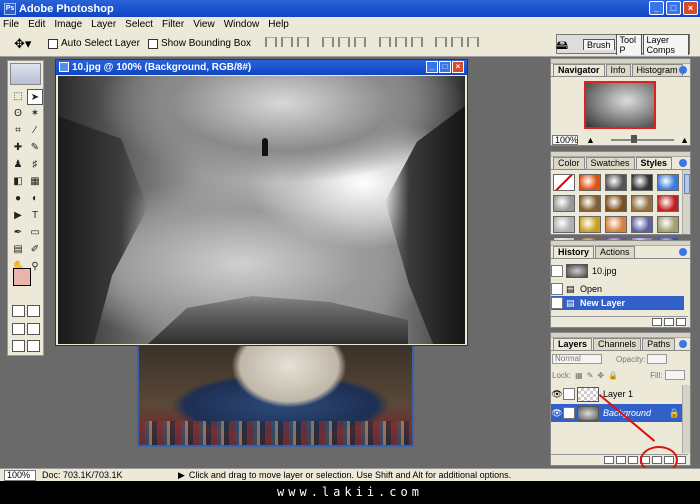 This screenshot has height=504, width=700. What do you see at coordinates (36, 24) in the screenshot?
I see `menu-edit: Edit` at bounding box center [36, 24].